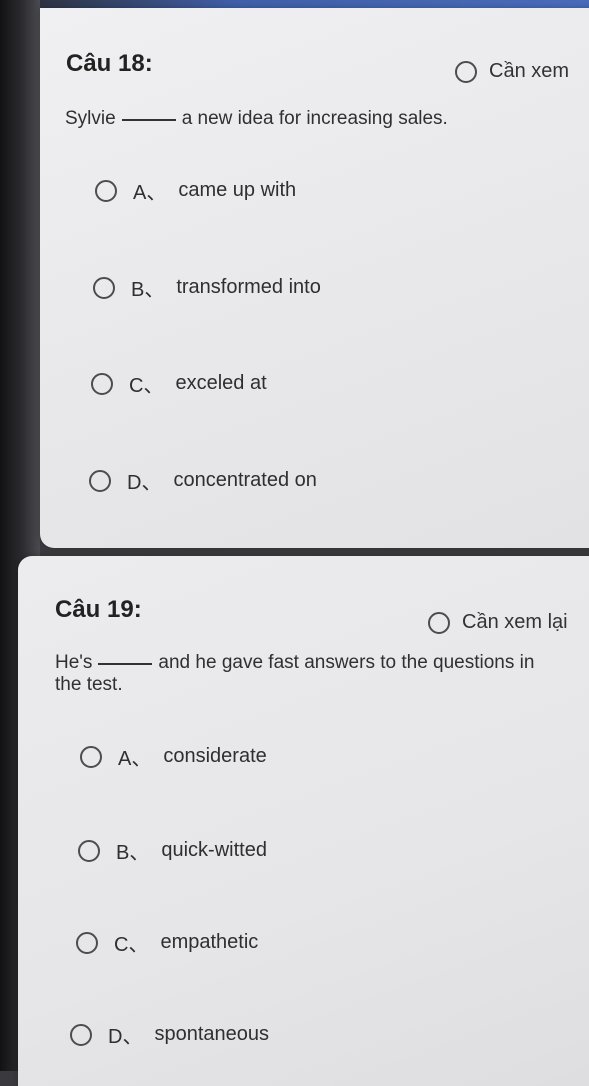 Image resolution: width=589 pixels, height=1086 pixels. Describe the element at coordinates (209, 942) in the screenshot. I see `option-text: empathetic` at that location.